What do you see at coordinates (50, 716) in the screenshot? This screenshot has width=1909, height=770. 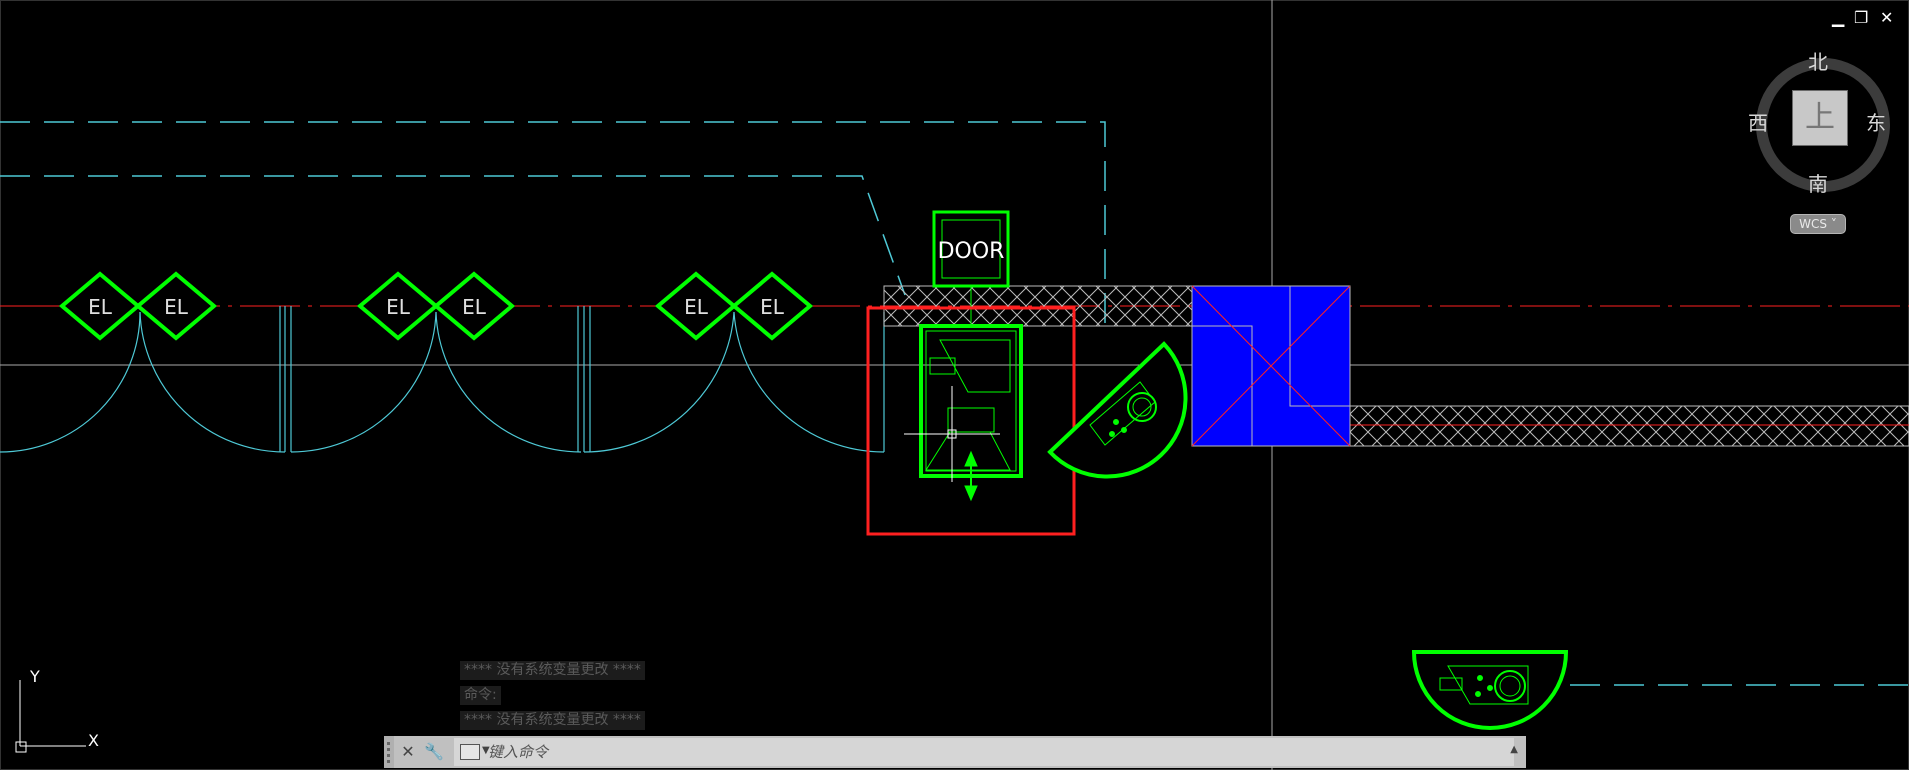 I see `ucs-icon` at bounding box center [50, 716].